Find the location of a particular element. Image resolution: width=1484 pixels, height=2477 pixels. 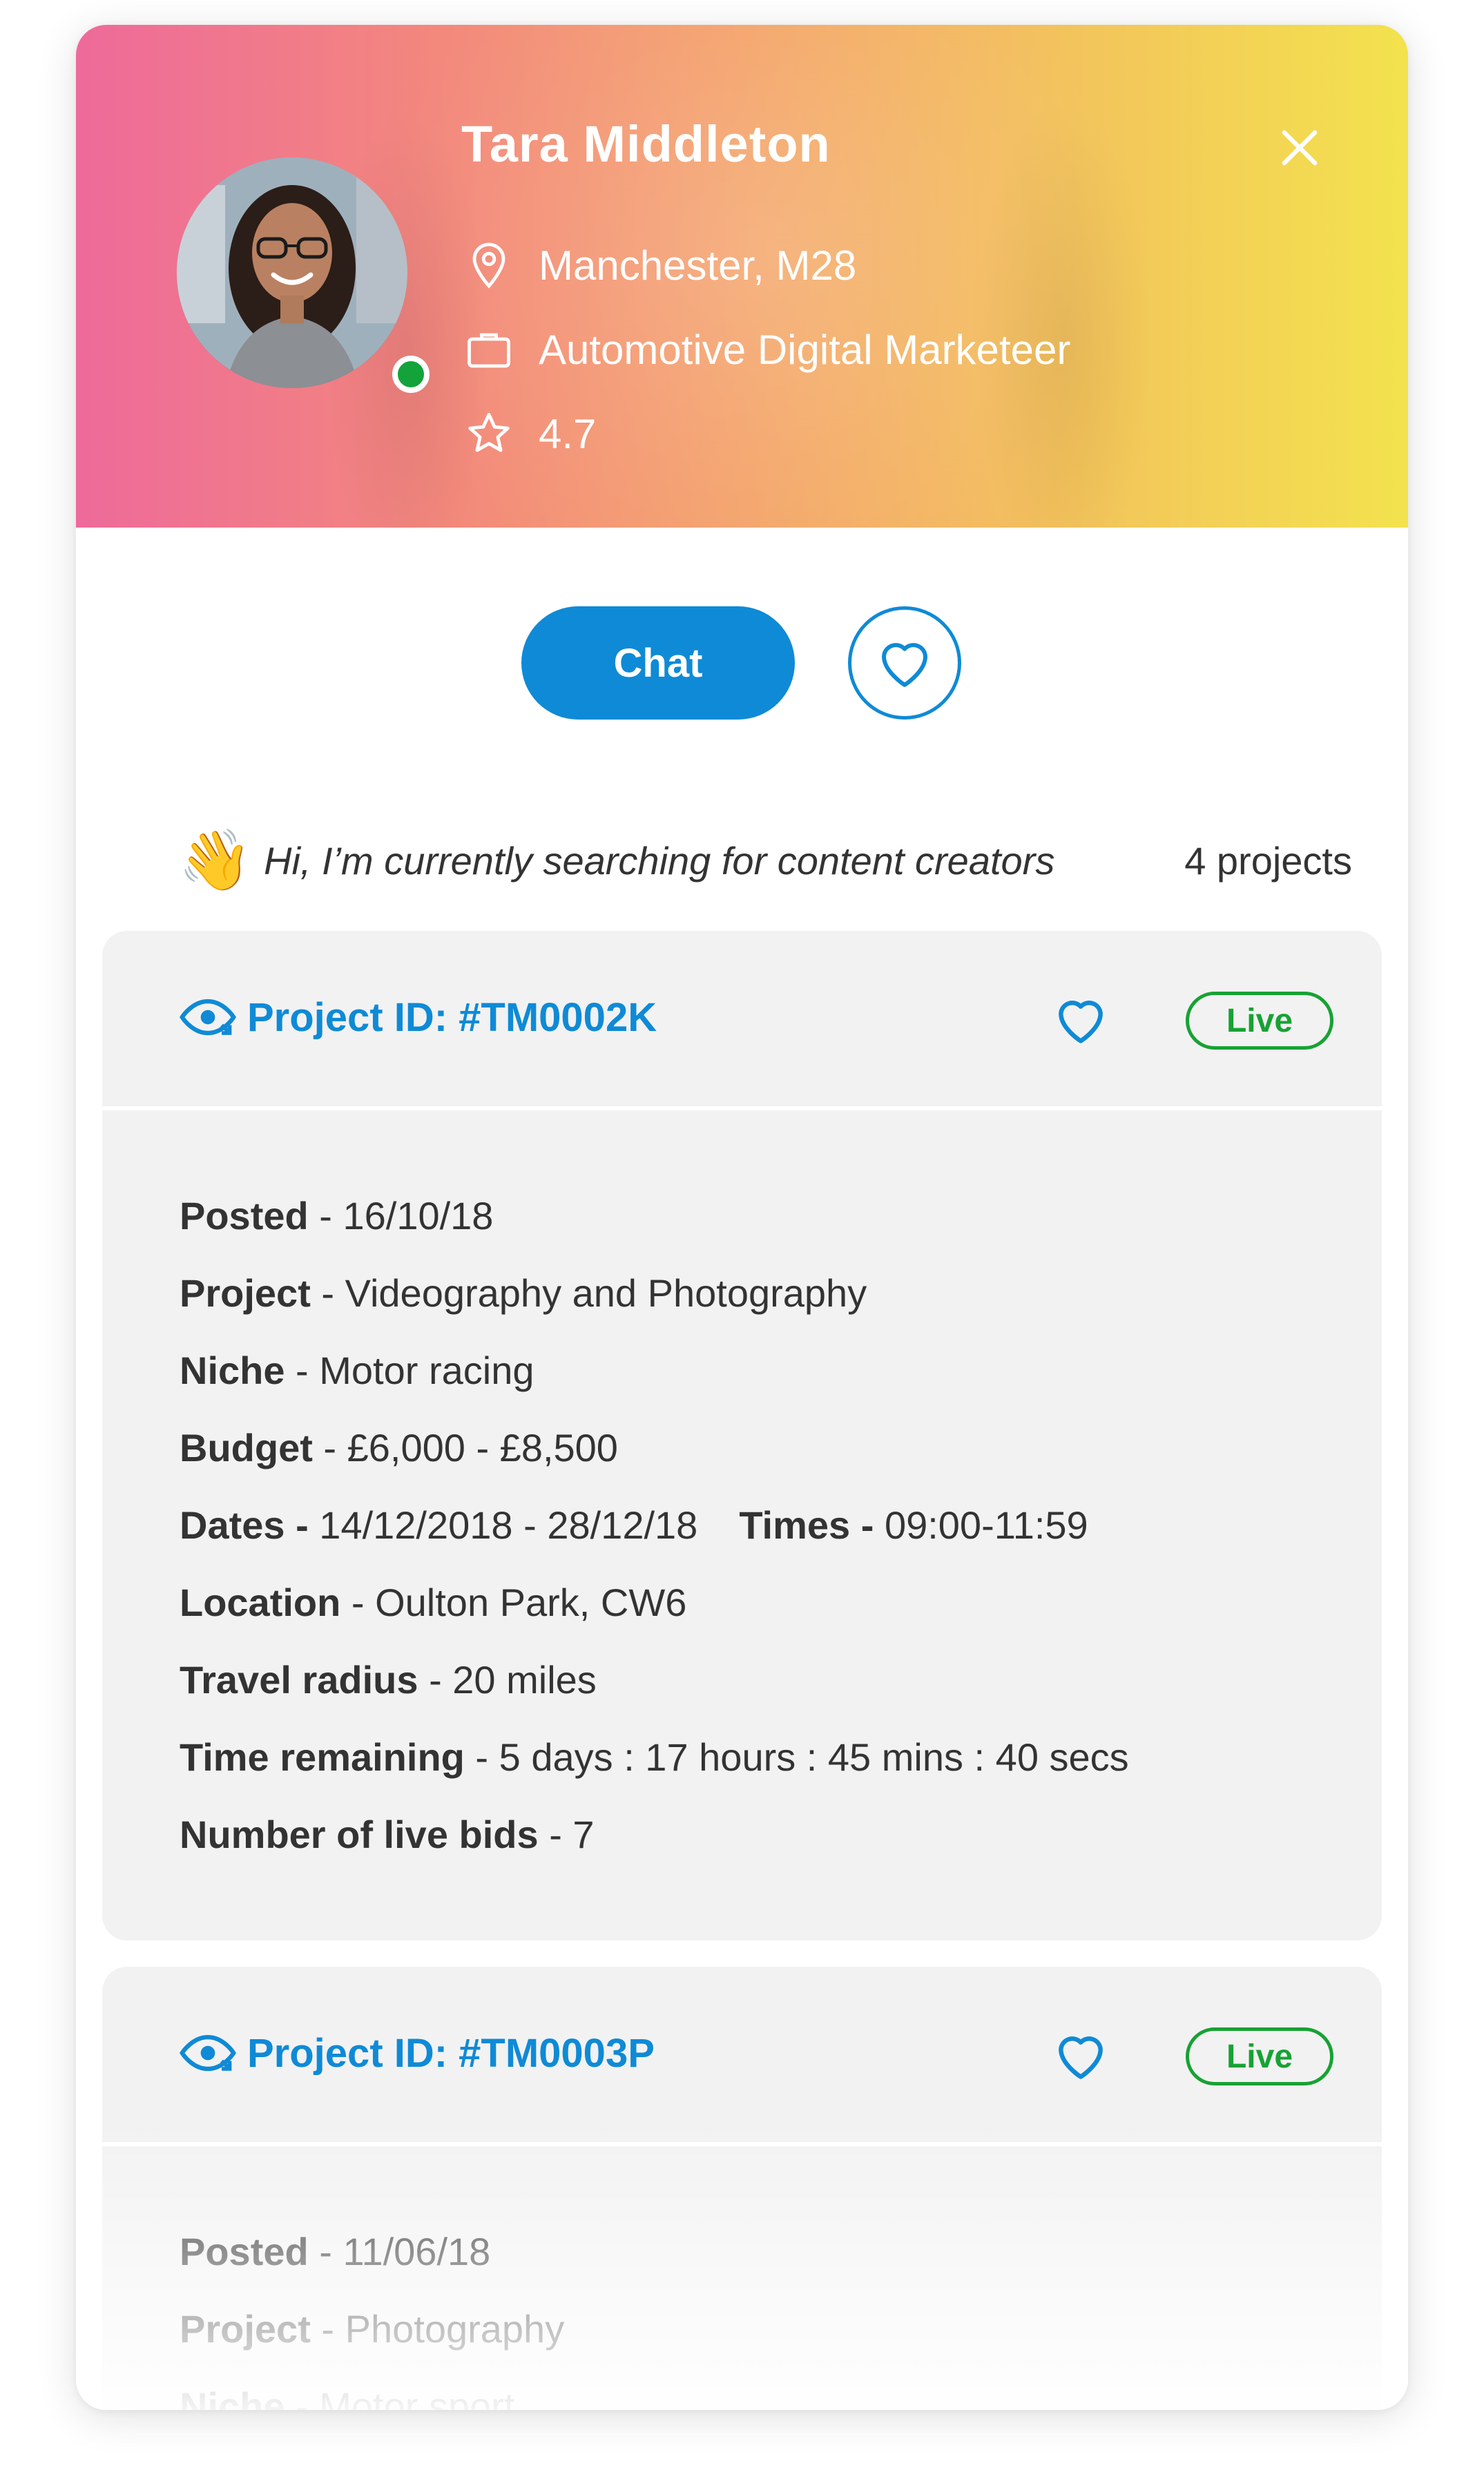

detail-label: Time remaining is located at coordinates (322, 1757).